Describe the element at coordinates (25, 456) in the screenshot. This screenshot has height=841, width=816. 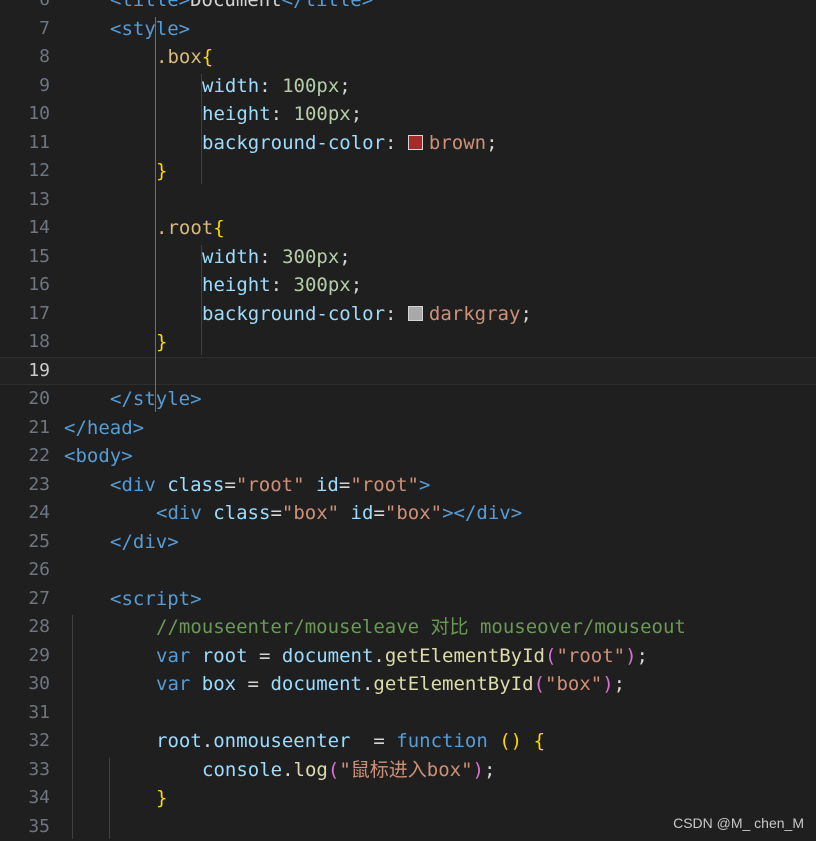
I see `line-number: 22` at that location.